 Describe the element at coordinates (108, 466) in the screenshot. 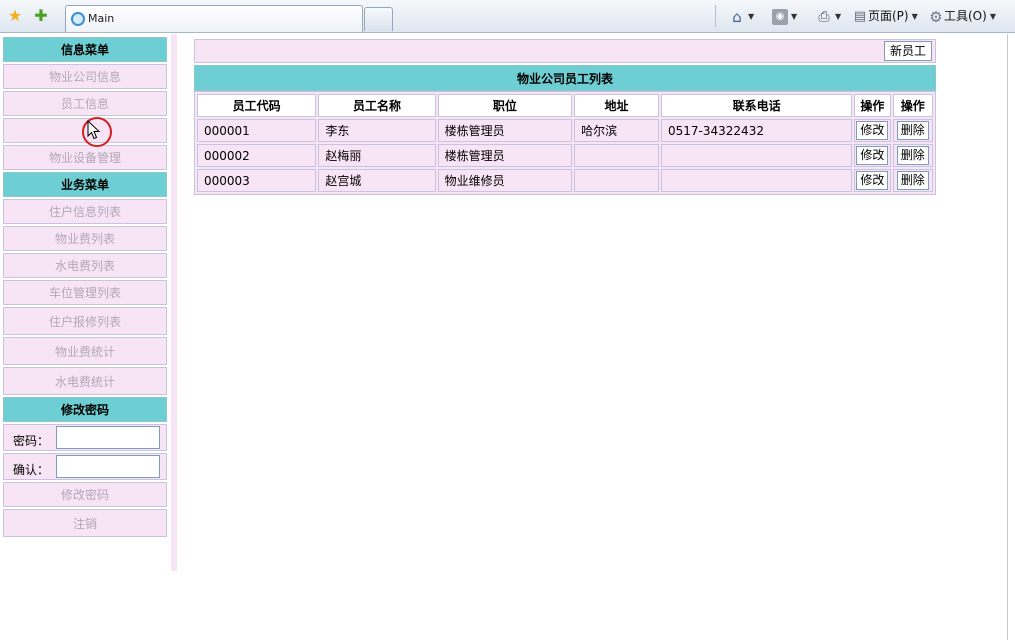

I see `confirm-password-input` at that location.